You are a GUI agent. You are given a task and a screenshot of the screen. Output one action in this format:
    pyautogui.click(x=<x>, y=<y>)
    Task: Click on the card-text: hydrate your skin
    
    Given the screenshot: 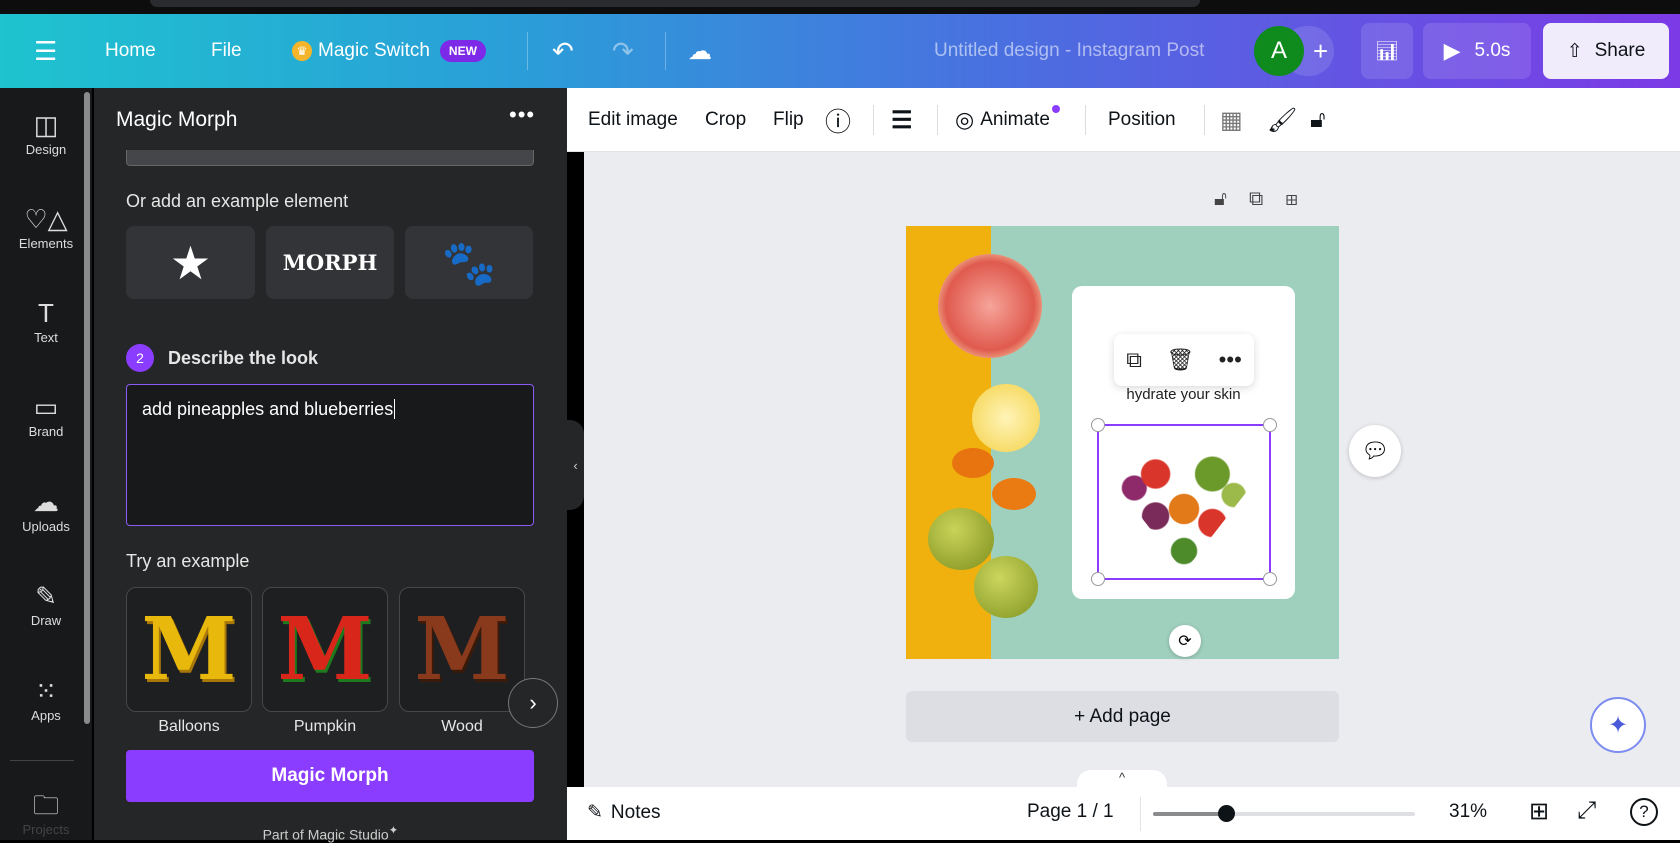 What is the action you would take?
    pyautogui.click(x=1183, y=394)
    